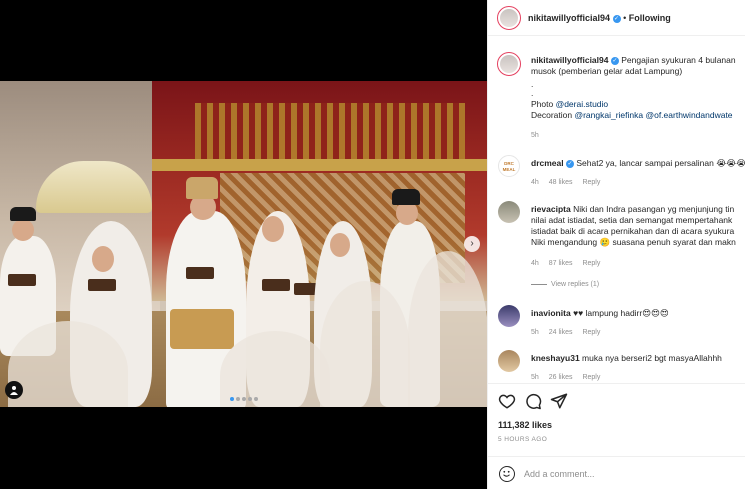  What do you see at coordinates (507, 474) in the screenshot?
I see `emoji-icon` at bounding box center [507, 474].